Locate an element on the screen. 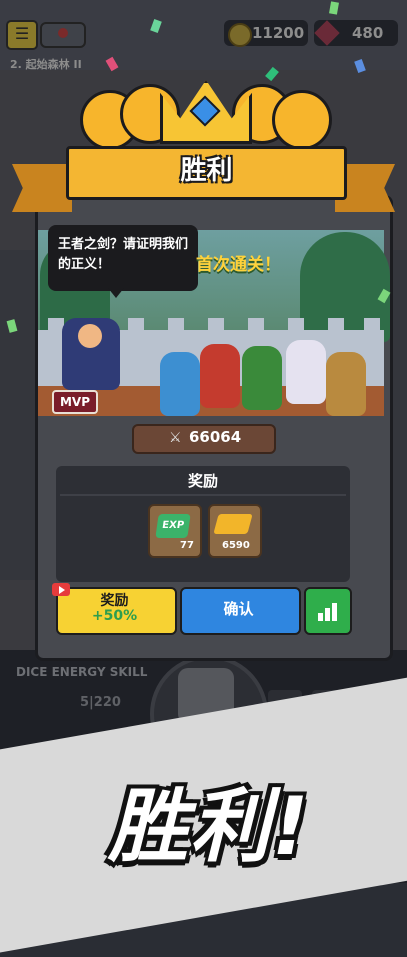 The width and height of the screenshot is (407, 957). hero-head is located at coordinates (90, 336).